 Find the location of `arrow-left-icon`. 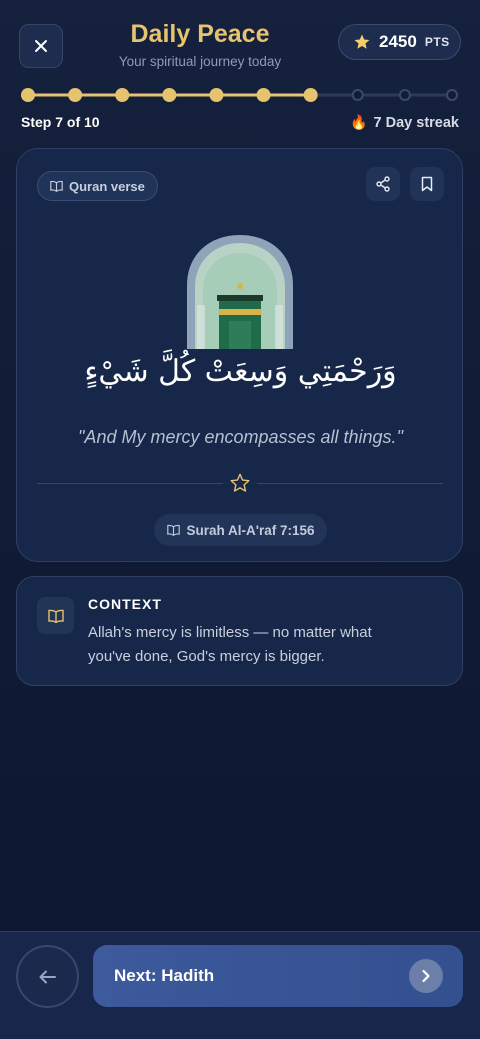

arrow-left-icon is located at coordinates (47, 976).